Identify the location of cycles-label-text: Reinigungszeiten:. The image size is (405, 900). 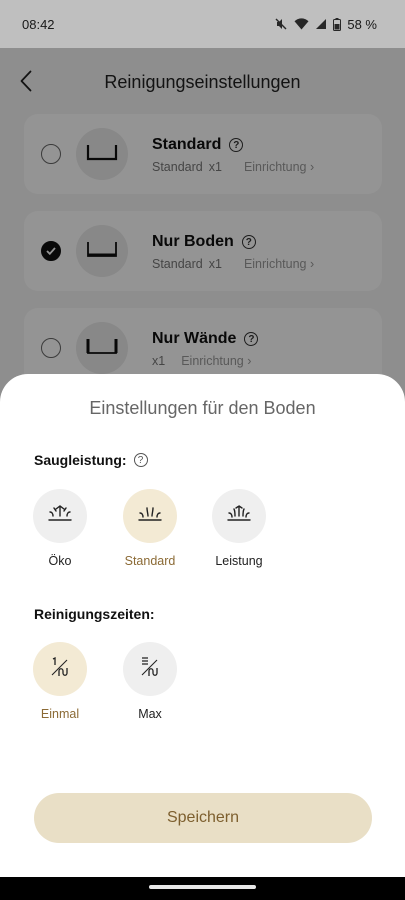
(94, 614).